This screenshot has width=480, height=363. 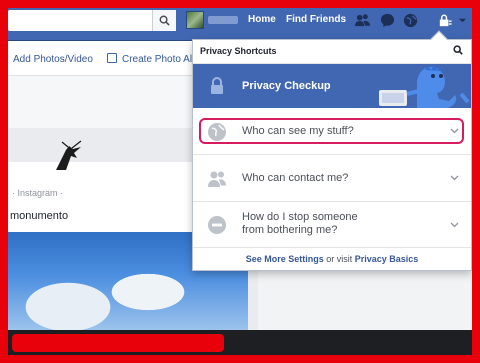 What do you see at coordinates (300, 217) in the screenshot?
I see `stop-someone-label-line1: How do I stop someone` at bounding box center [300, 217].